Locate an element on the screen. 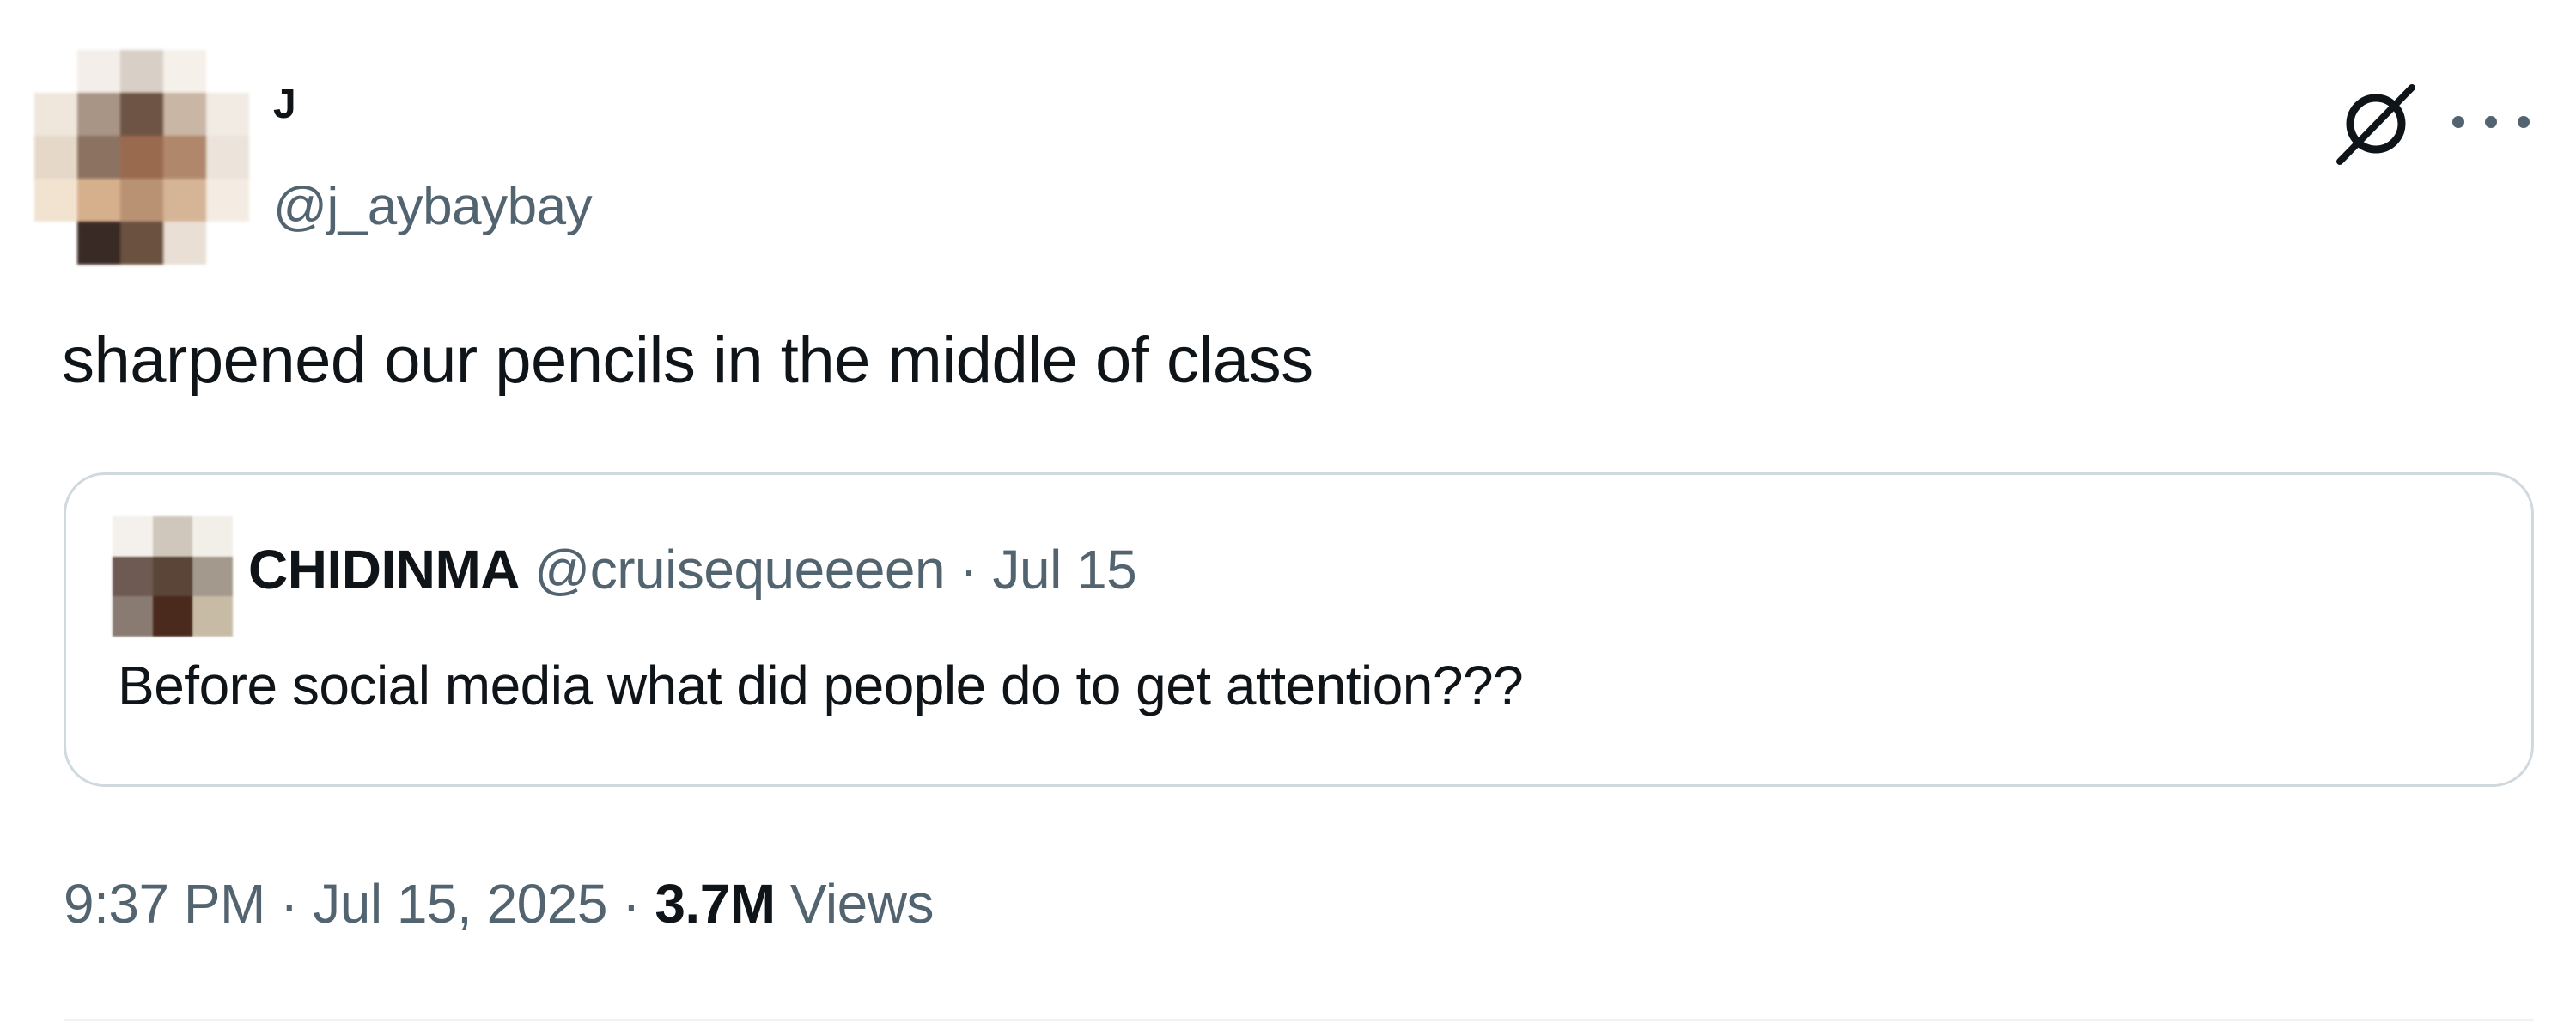  quote-header: CHIDINMA @cruisequeeeen · Jul 15 is located at coordinates (692, 569).